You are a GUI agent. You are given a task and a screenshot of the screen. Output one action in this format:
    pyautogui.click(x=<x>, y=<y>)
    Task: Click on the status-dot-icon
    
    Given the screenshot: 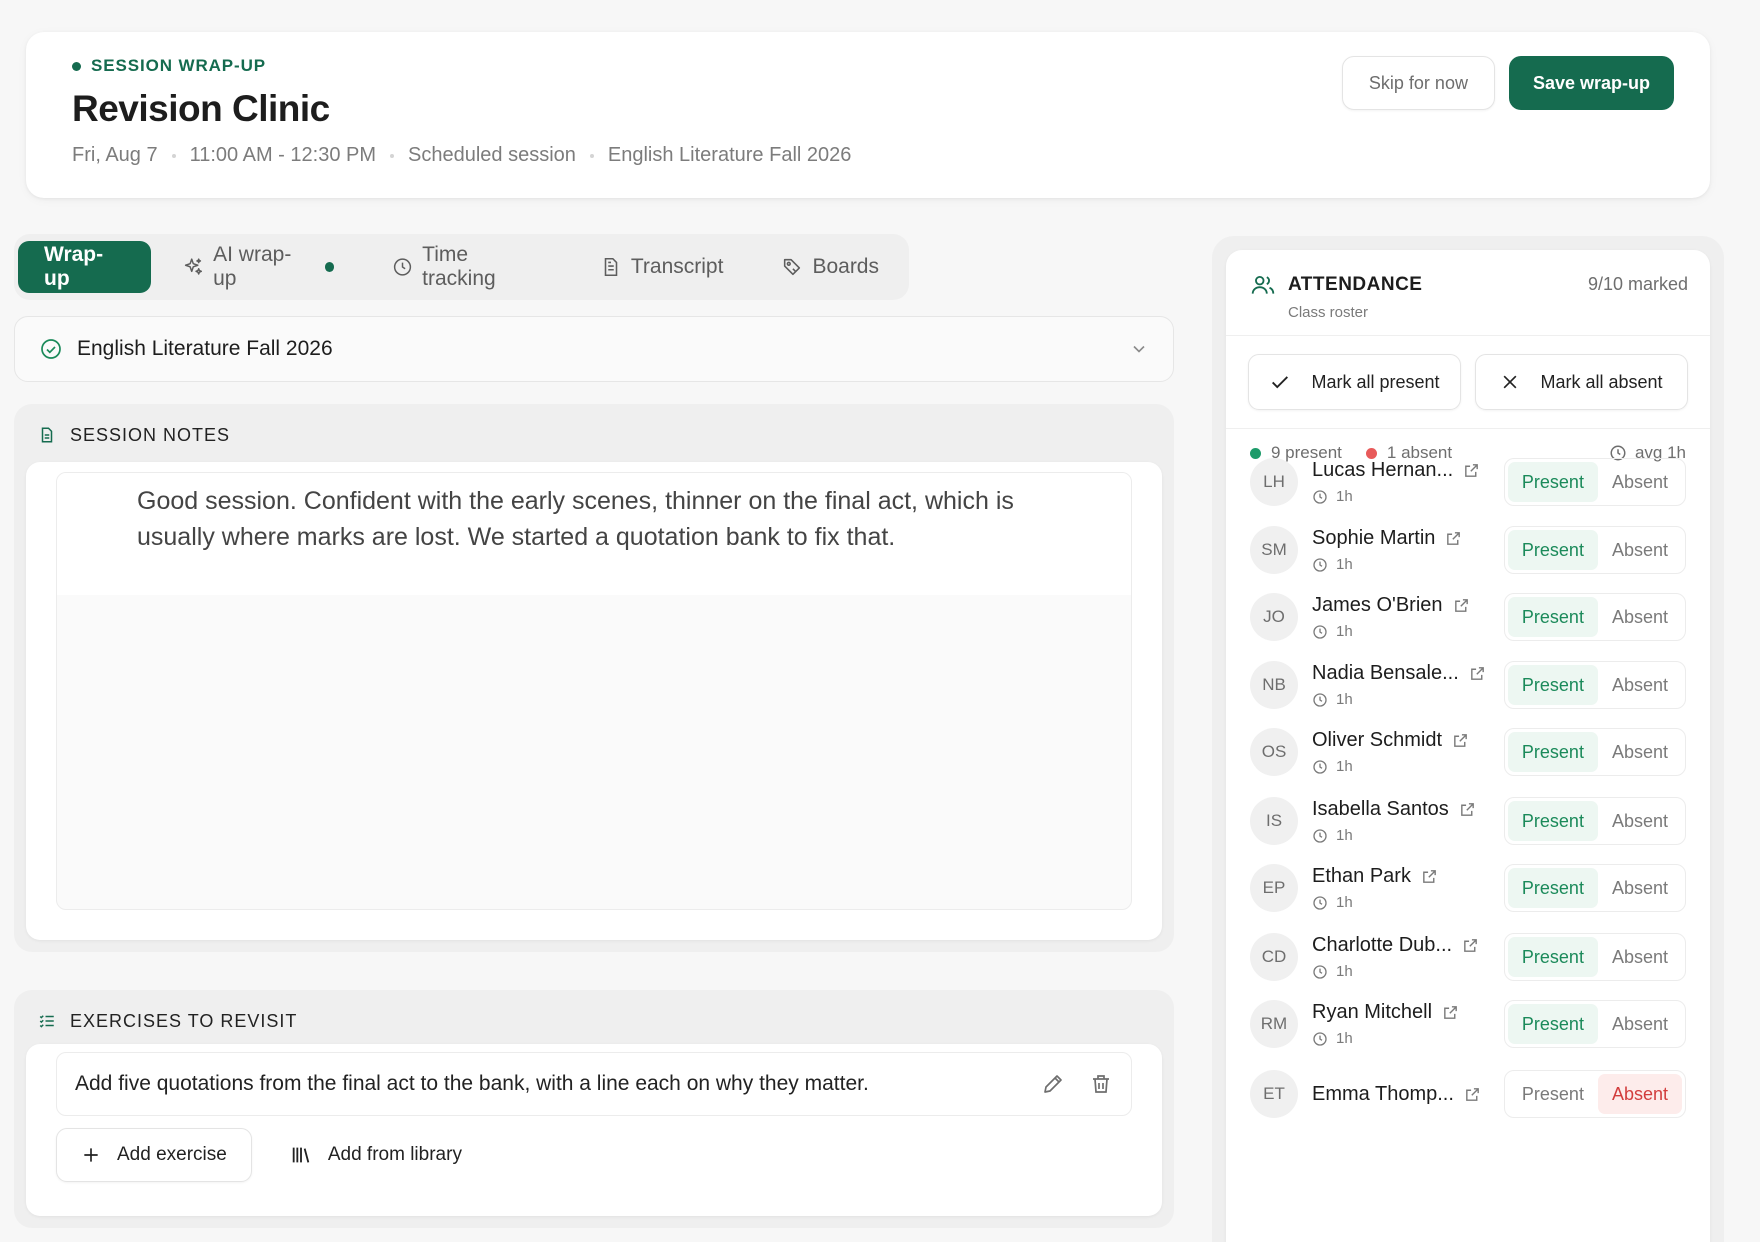 What is the action you would take?
    pyautogui.click(x=76, y=66)
    